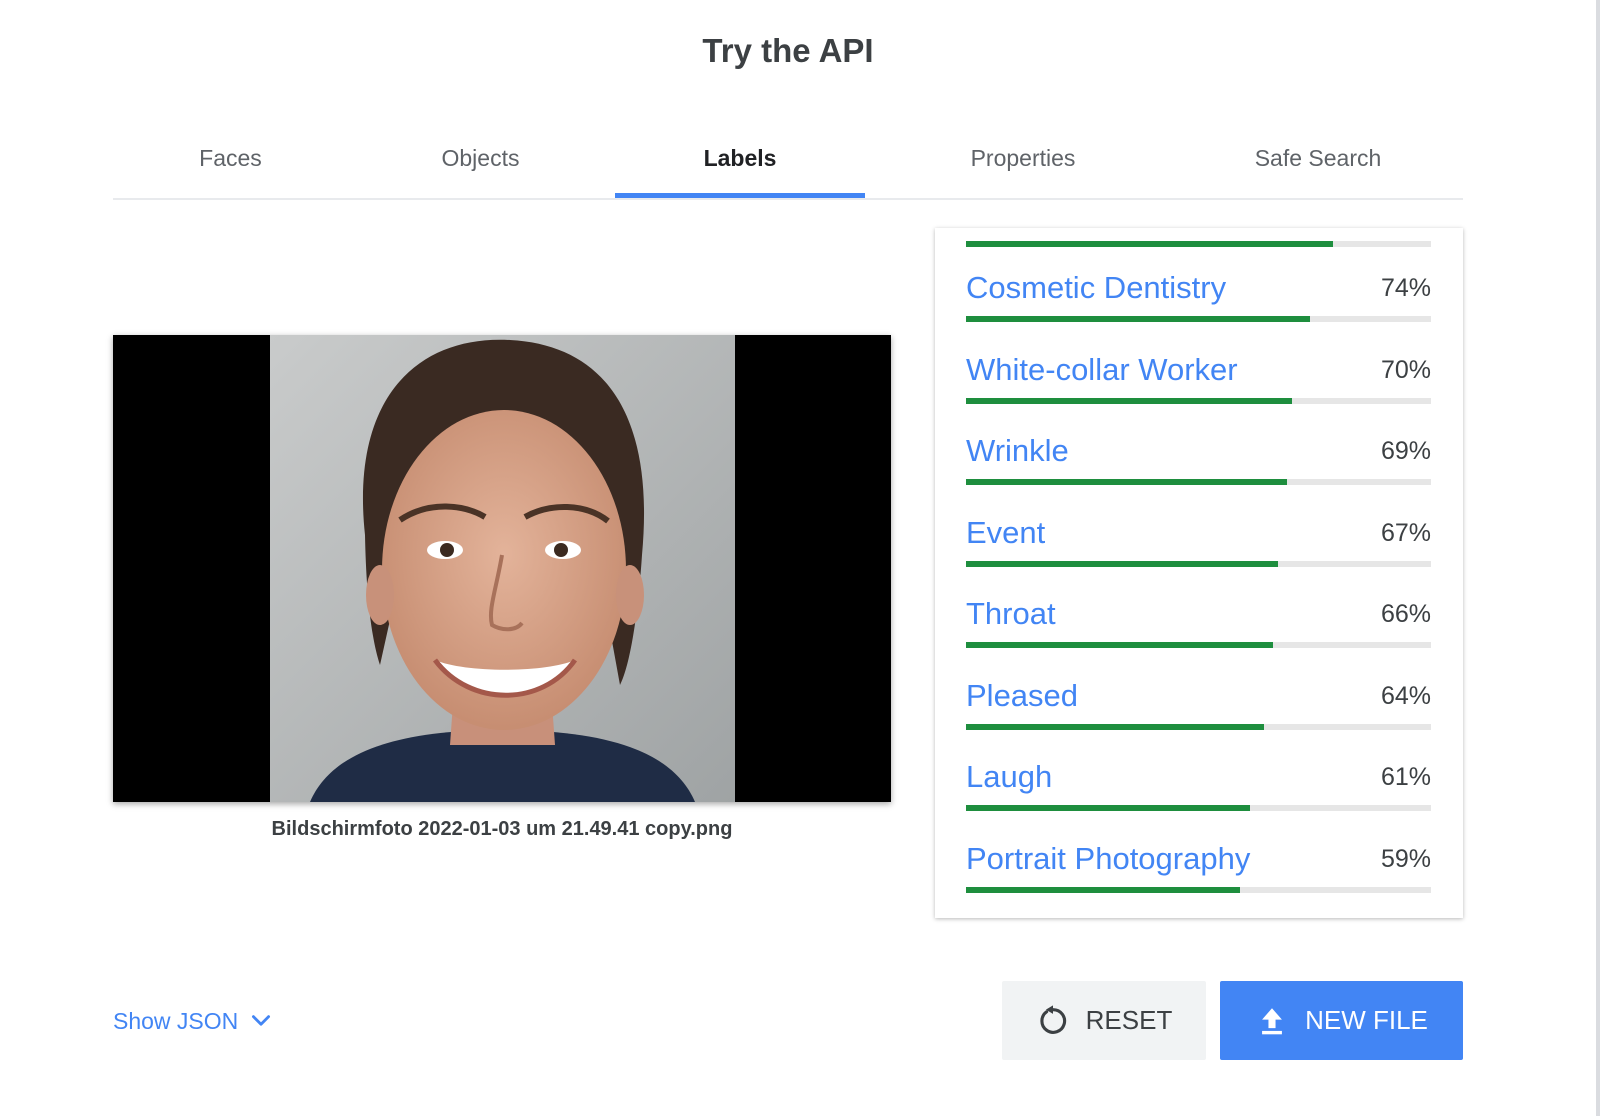  I want to click on label-percent: 64%, so click(1405, 695).